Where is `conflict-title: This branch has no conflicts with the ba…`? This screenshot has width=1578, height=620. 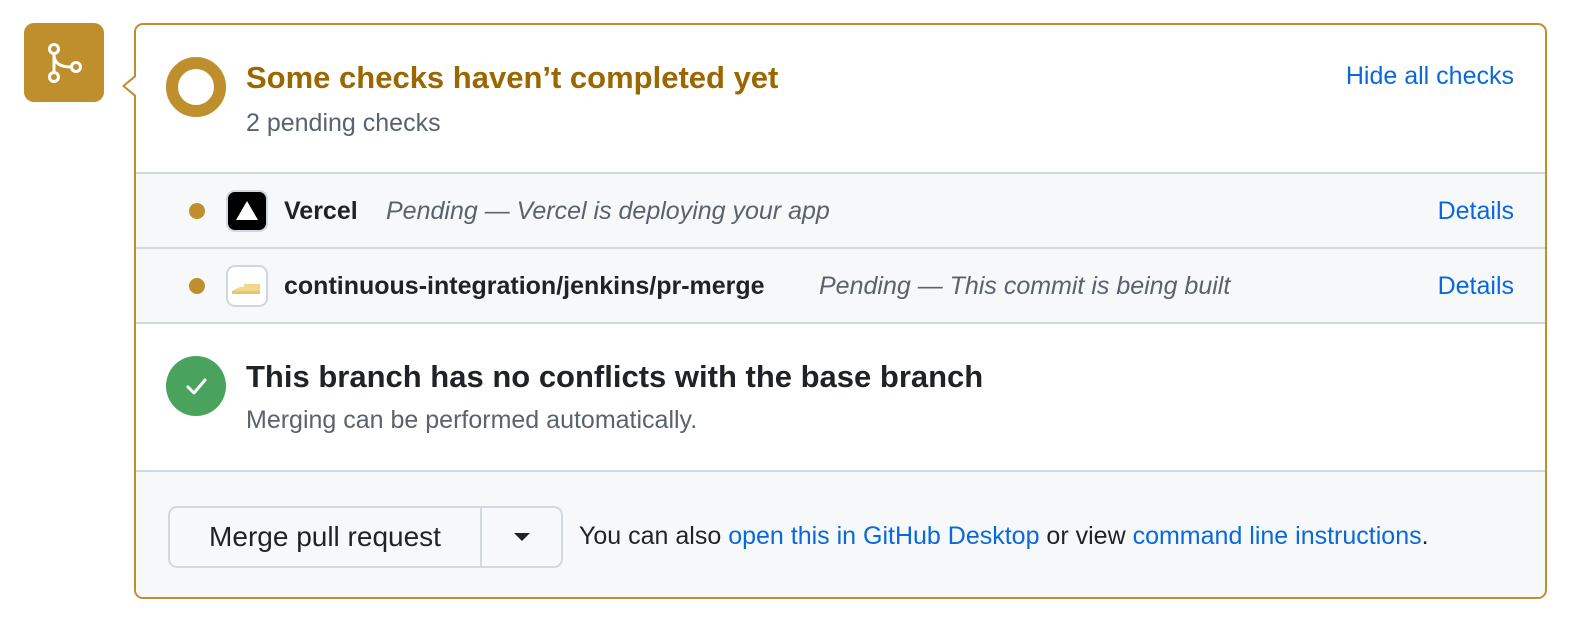
conflict-title: This branch has no conflicts with the ba… is located at coordinates (615, 376).